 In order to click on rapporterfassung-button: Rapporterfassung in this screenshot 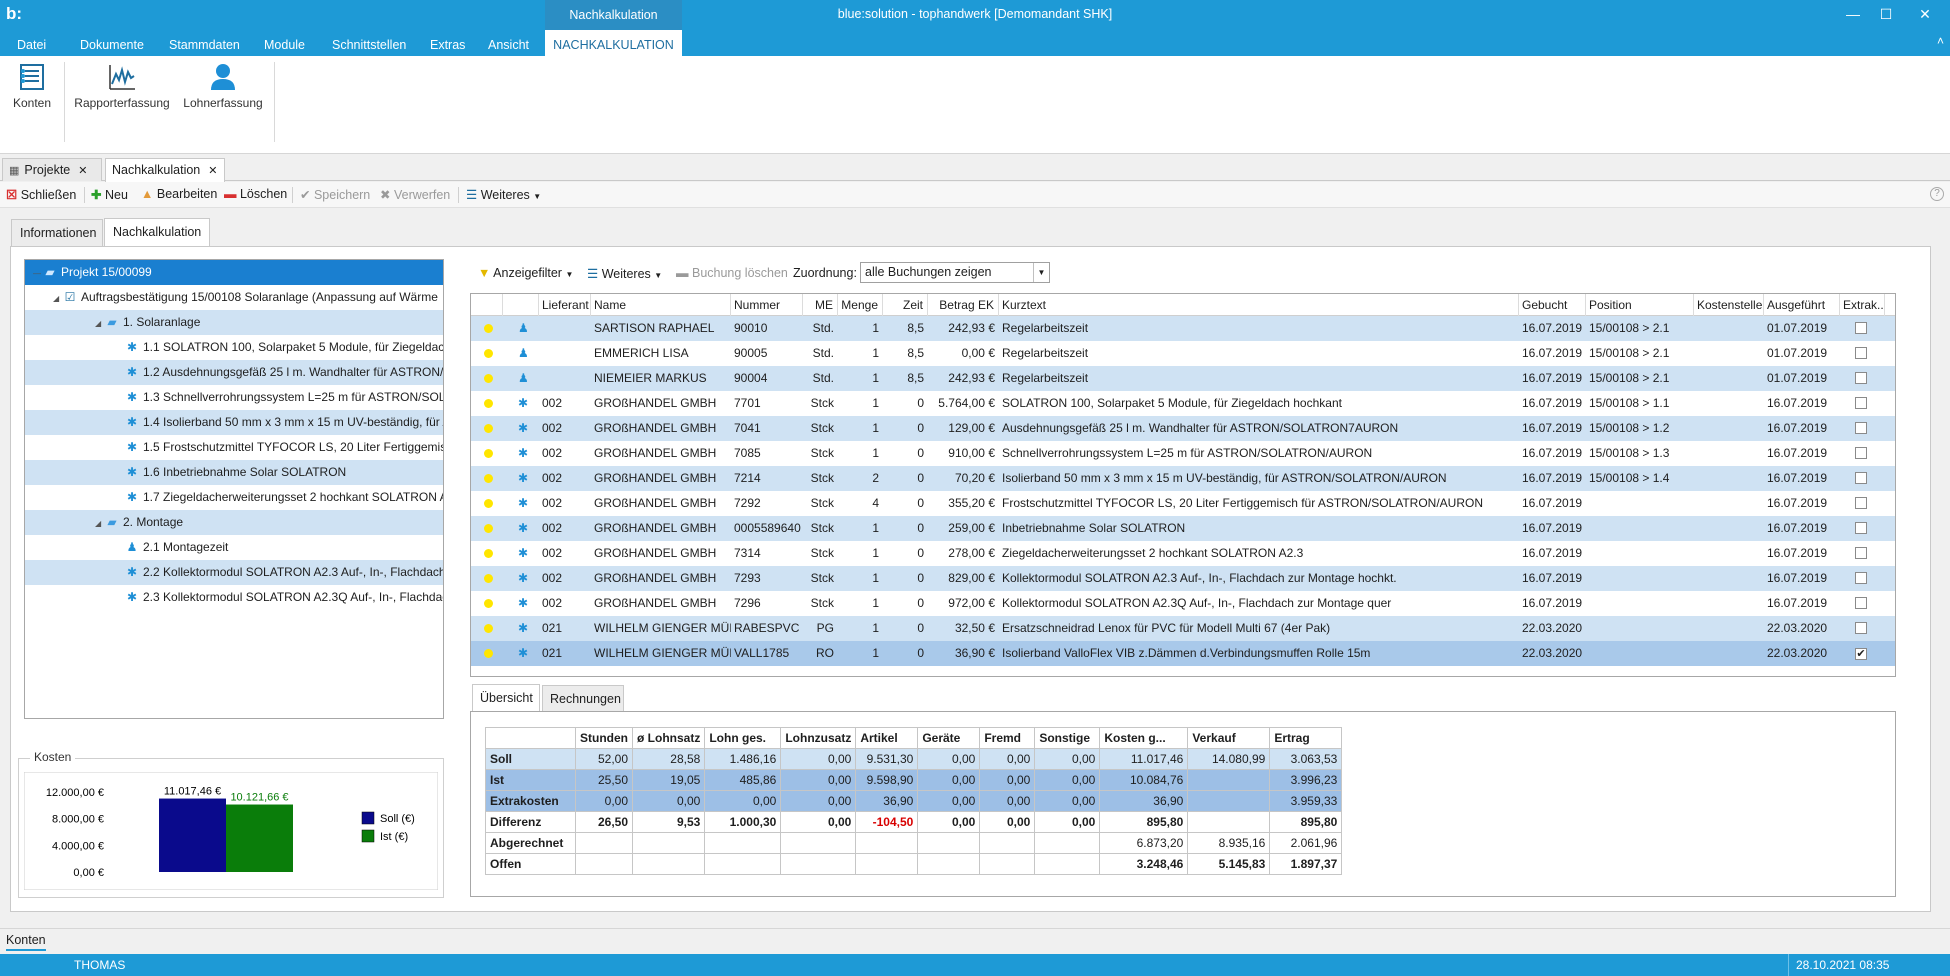, I will do `click(122, 86)`.